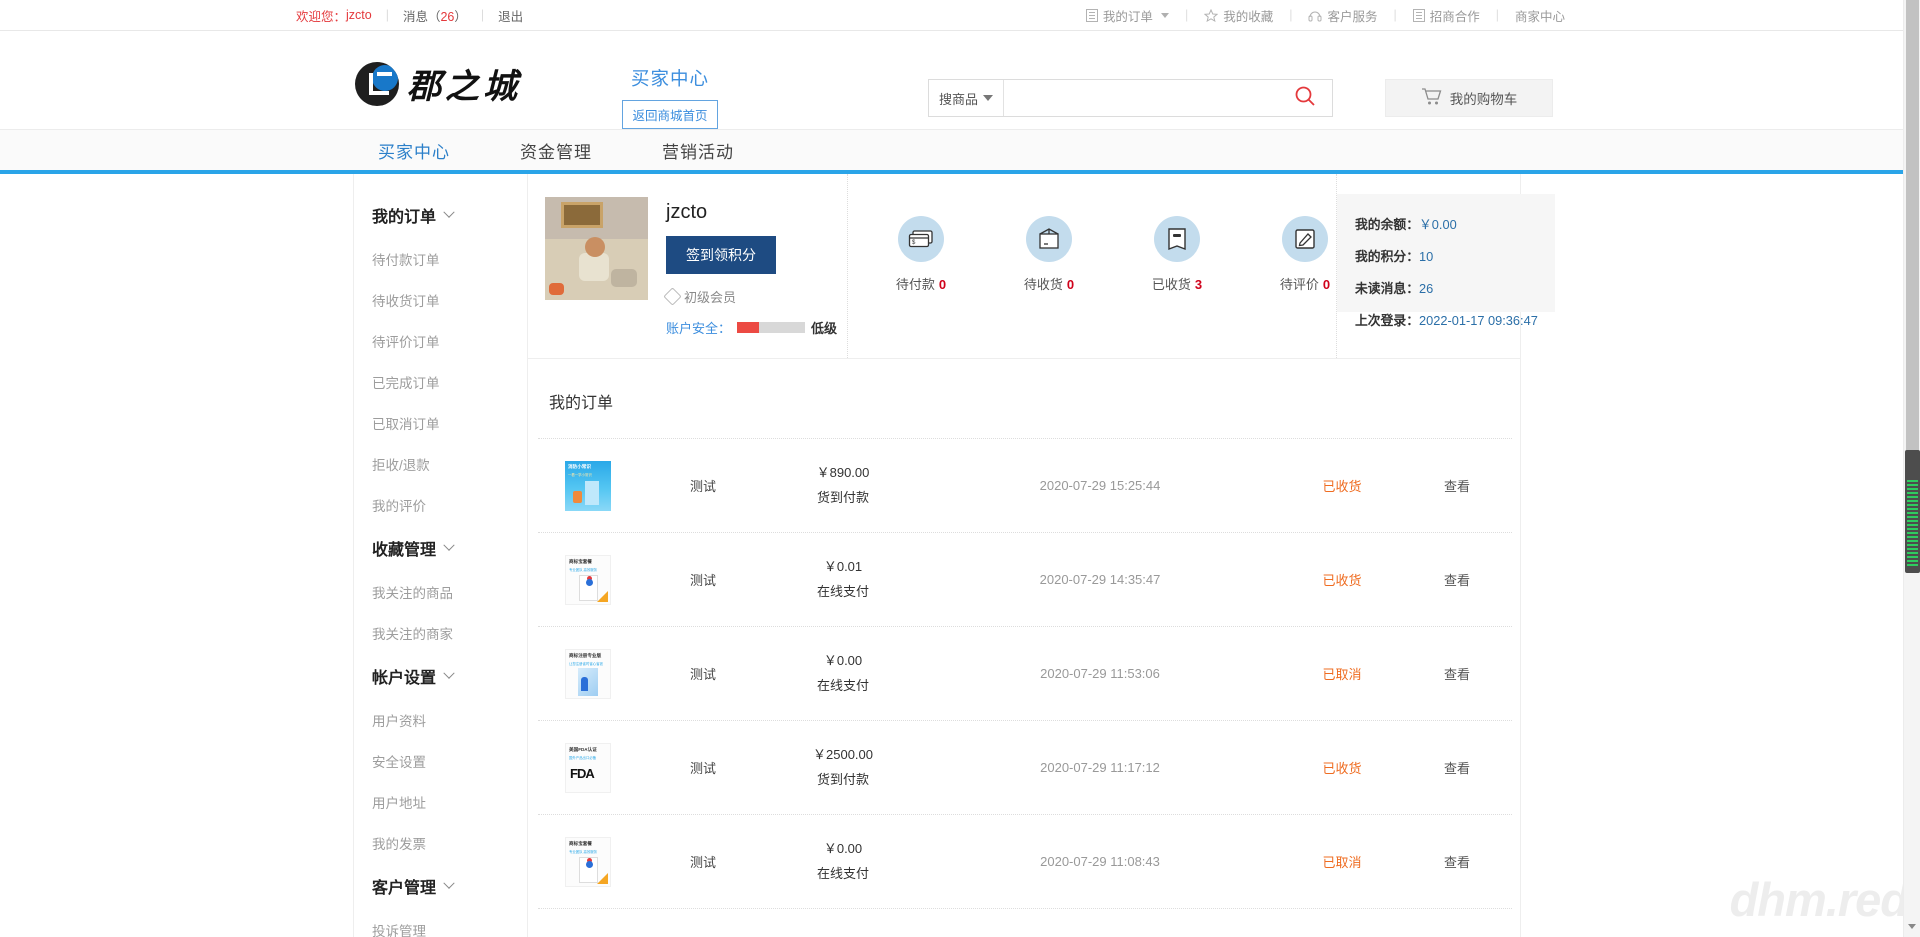 This screenshot has height=937, width=1920. I want to click on order-price-cell: ￥890.00 货到付款, so click(843, 485).